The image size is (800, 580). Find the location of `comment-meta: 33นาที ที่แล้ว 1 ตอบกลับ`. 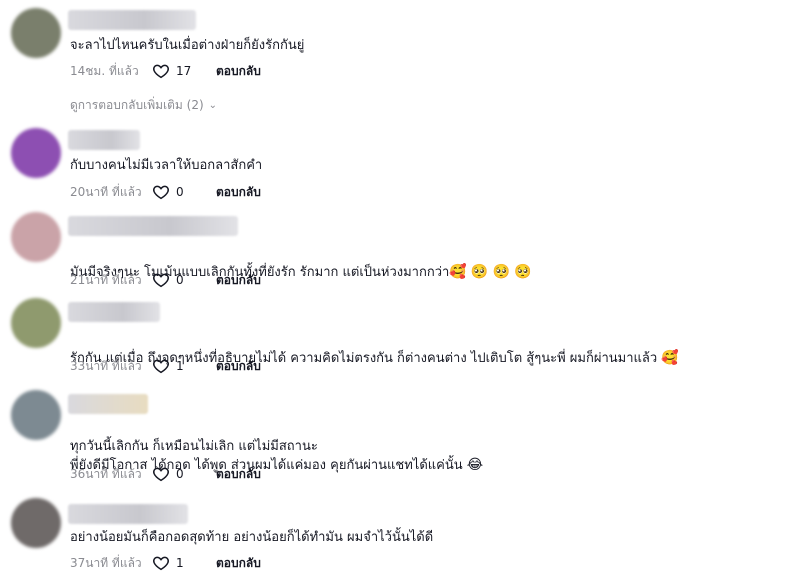

comment-meta: 33นาที ที่แล้ว 1 ตอบกลับ is located at coordinates (165, 366).